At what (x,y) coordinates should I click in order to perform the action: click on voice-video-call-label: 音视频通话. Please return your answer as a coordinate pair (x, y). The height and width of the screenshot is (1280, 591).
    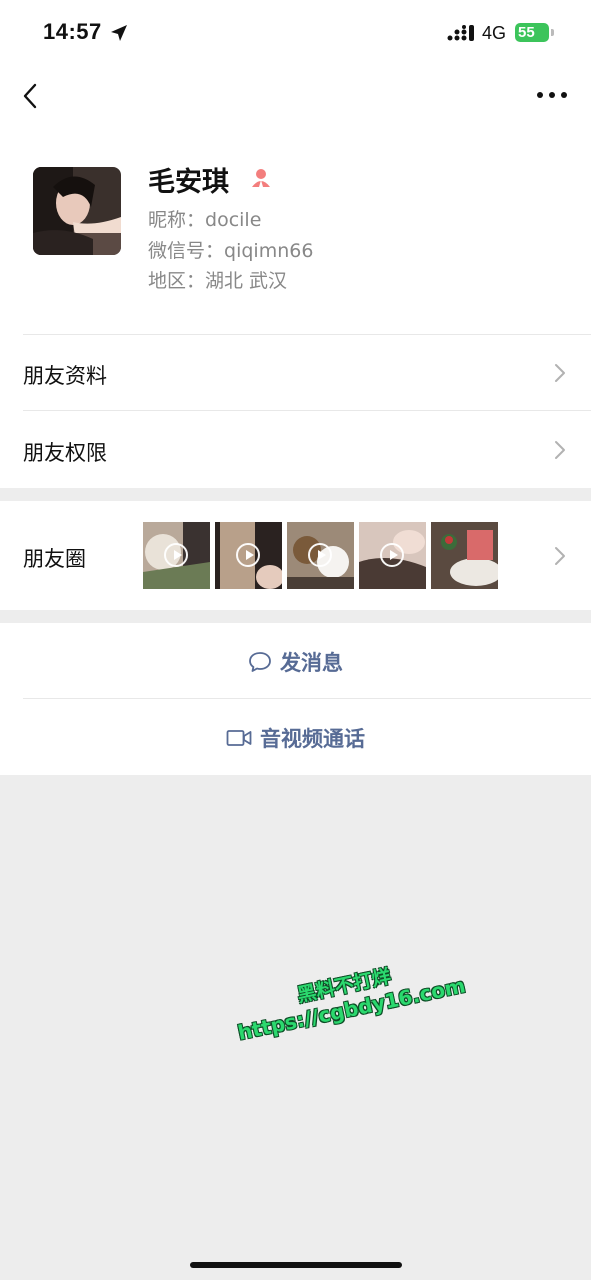
    Looking at the image, I should click on (312, 739).